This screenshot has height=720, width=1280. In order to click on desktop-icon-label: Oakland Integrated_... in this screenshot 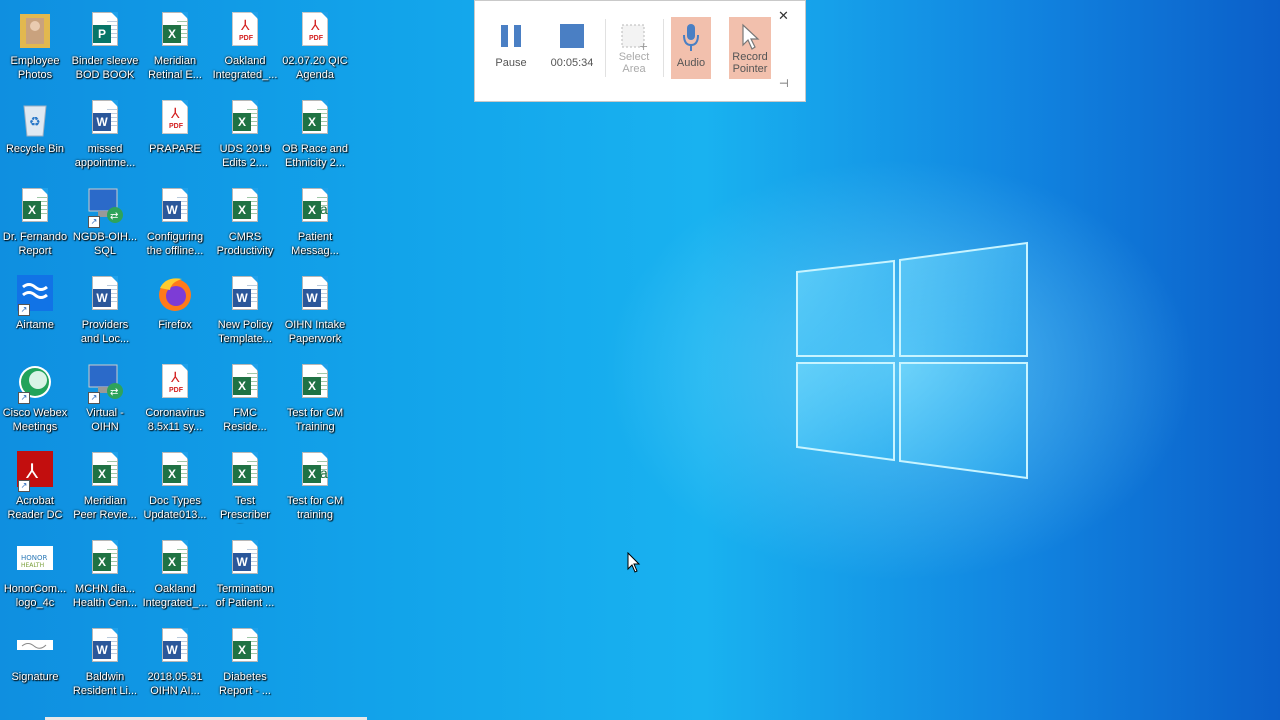, I will do `click(245, 68)`.